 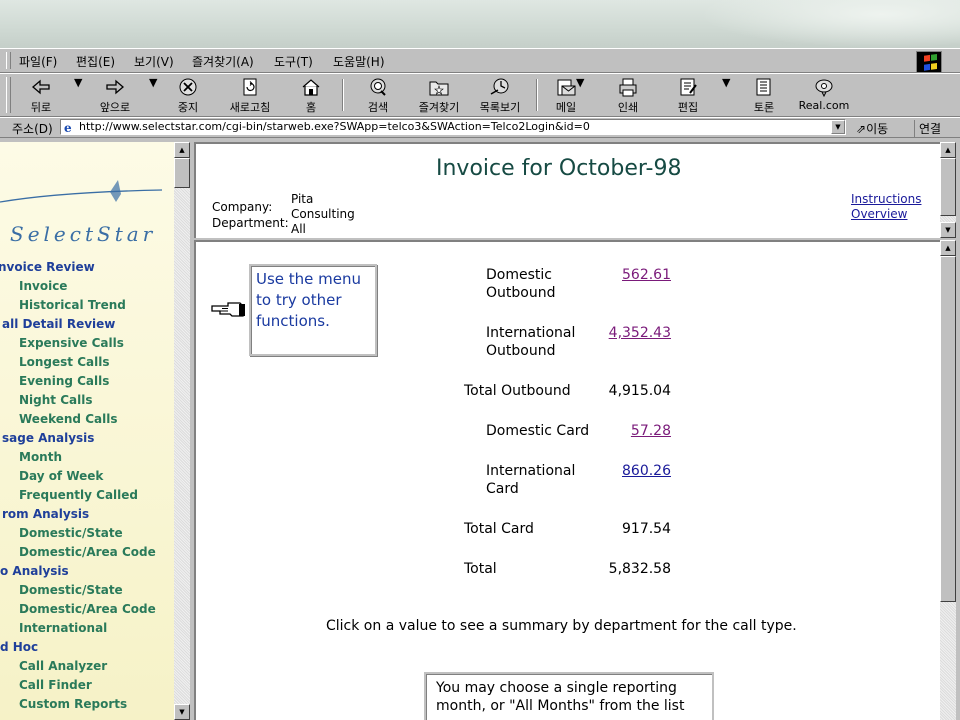 I want to click on domestic-card-value: 57.28, so click(x=621, y=431).